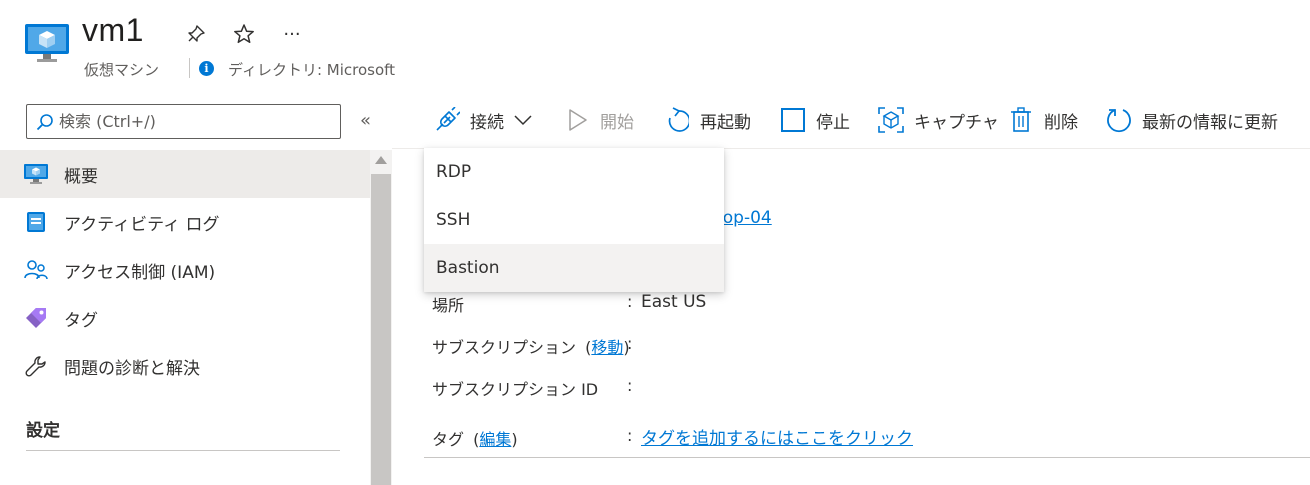 Image resolution: width=1310 pixels, height=485 pixels. What do you see at coordinates (113, 30) in the screenshot?
I see `page-title: vm1` at bounding box center [113, 30].